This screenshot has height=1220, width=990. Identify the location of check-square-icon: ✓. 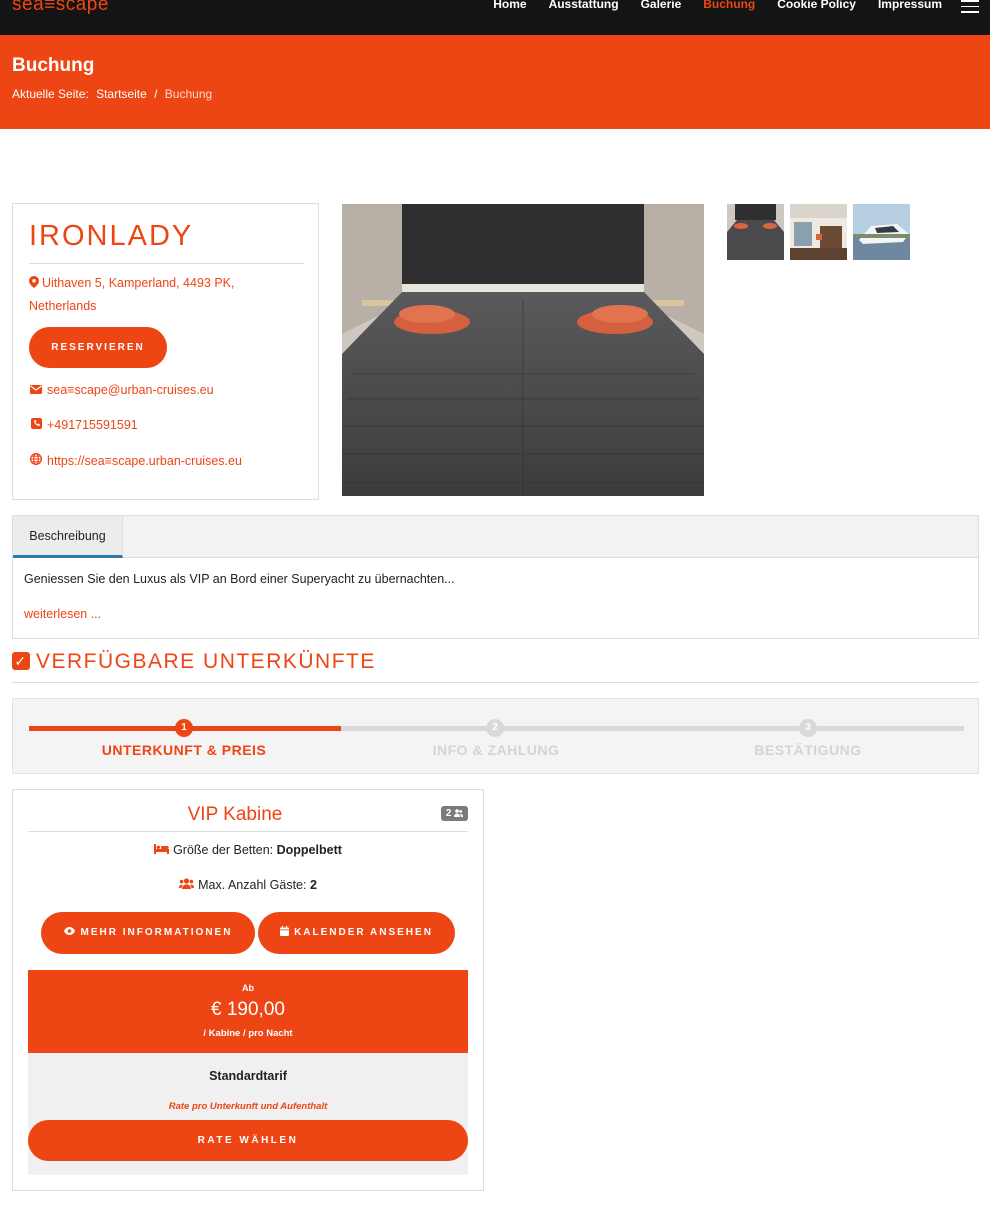
(21, 661).